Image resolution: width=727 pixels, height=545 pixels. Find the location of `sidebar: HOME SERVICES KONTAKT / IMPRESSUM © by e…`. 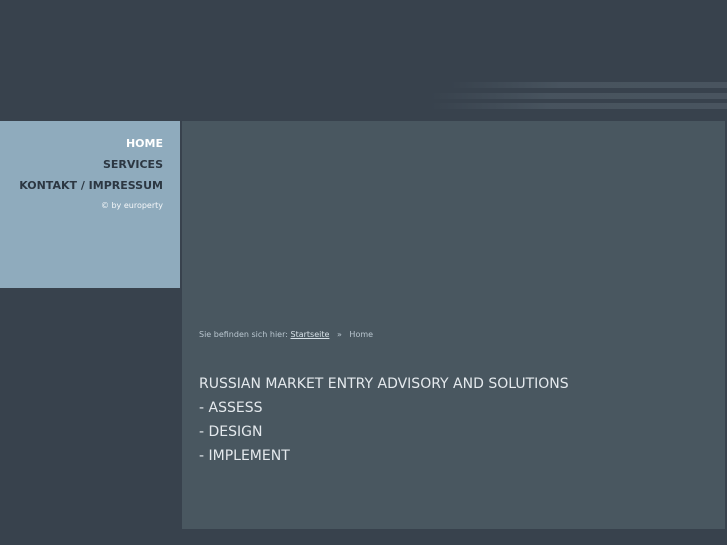

sidebar: HOME SERVICES KONTAKT / IMPRESSUM © by e… is located at coordinates (90, 204).